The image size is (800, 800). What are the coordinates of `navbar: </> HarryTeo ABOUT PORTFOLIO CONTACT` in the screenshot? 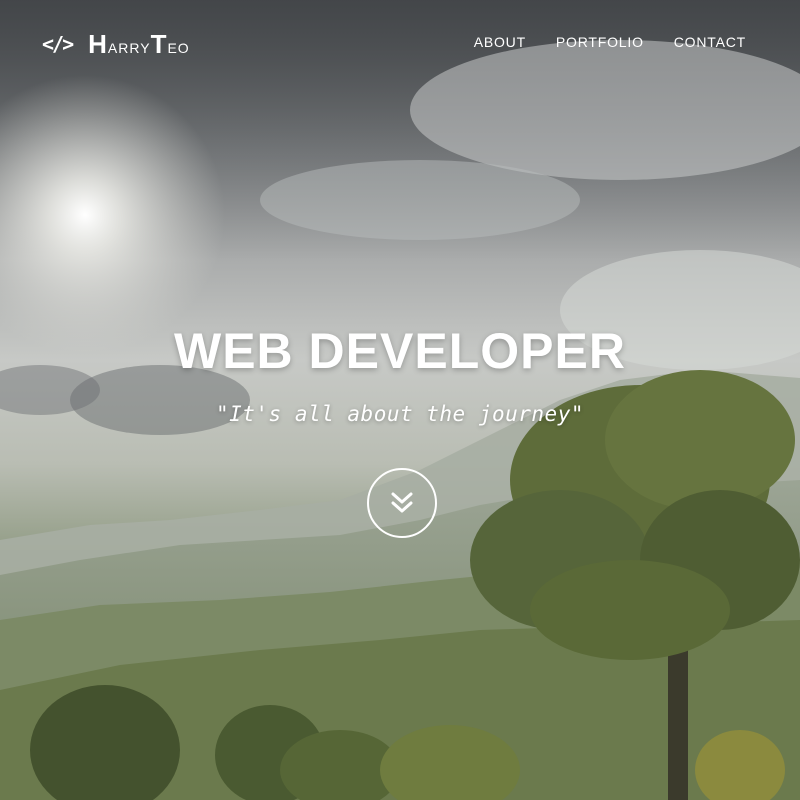 It's located at (400, 43).